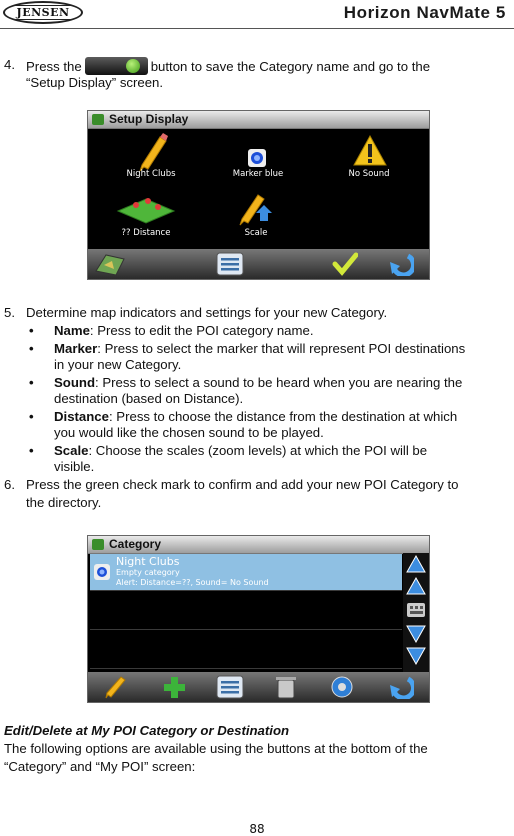 The height and width of the screenshot is (836, 514). What do you see at coordinates (258, 174) in the screenshot?
I see `icon-label-marker-blue: Marker blue` at bounding box center [258, 174].